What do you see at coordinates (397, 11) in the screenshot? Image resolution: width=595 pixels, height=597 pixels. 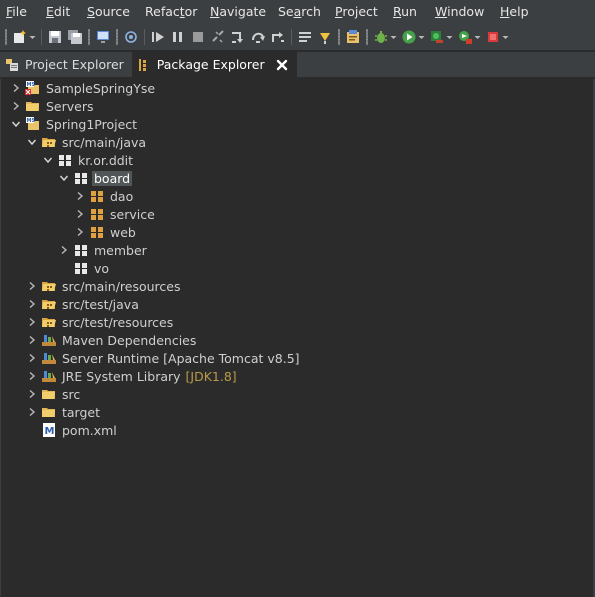 I see `menu-mnemonic: R` at bounding box center [397, 11].